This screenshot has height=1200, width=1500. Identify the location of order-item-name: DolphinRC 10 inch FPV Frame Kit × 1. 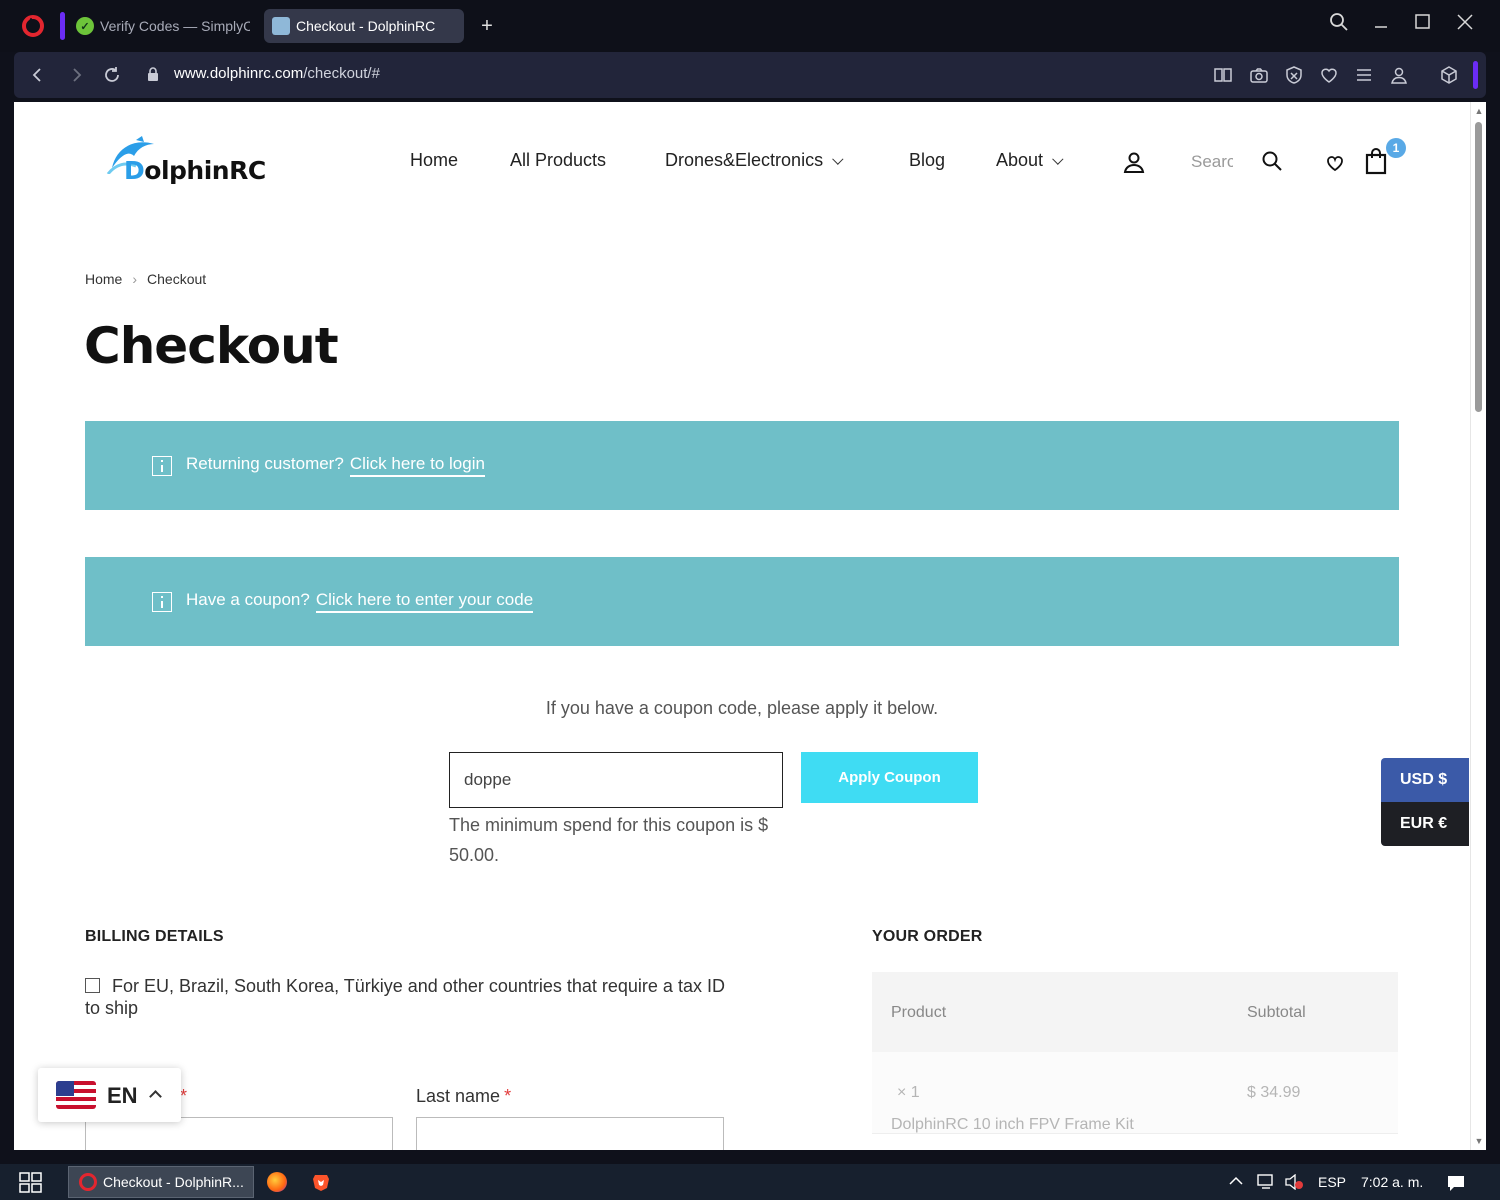
(1012, 1108).